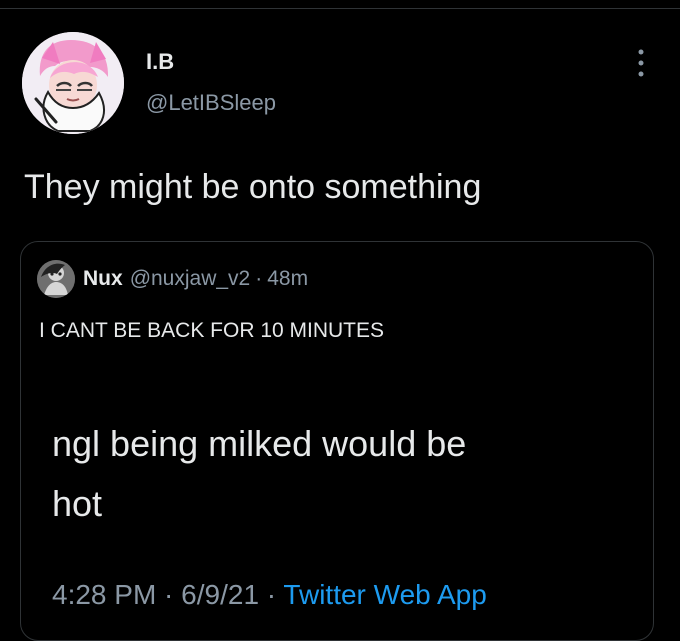 Image resolution: width=680 pixels, height=641 pixels. I want to click on caption-line-2: hot, so click(77, 503).